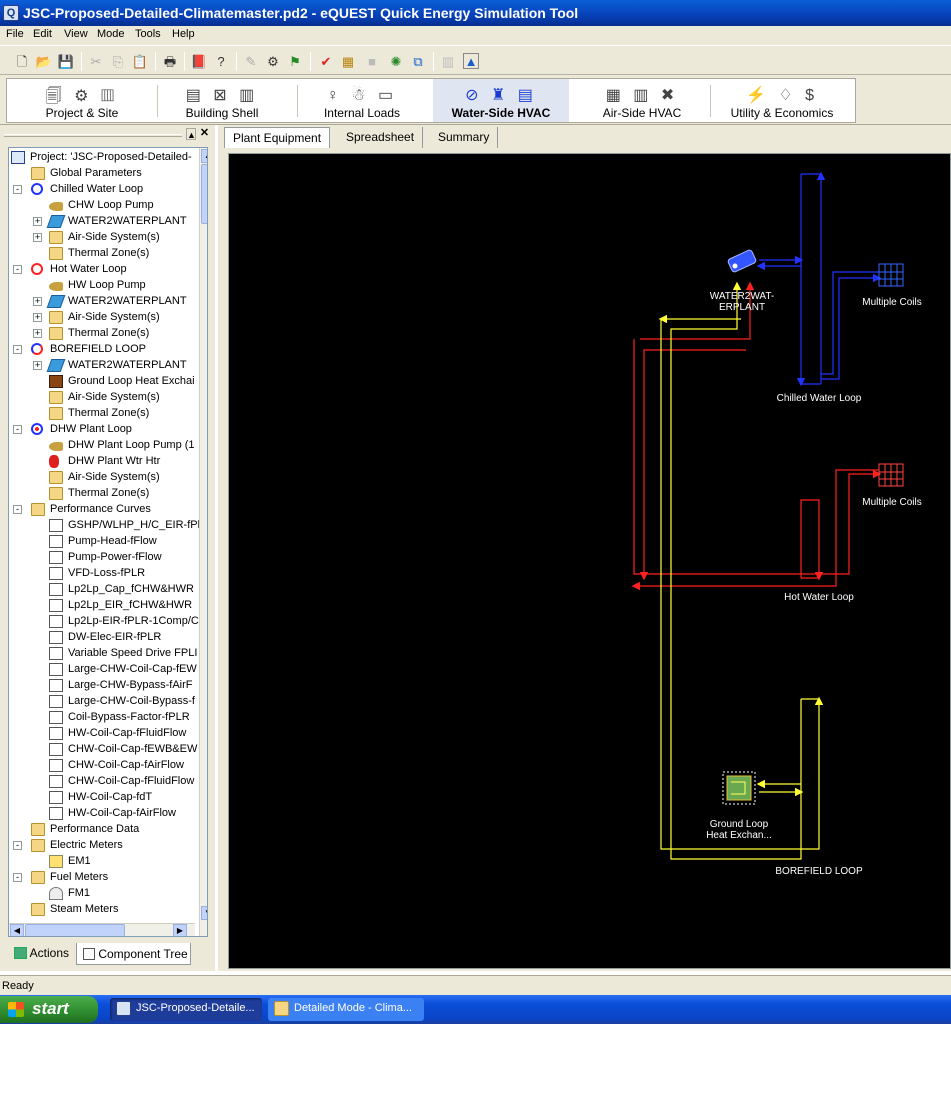 The image size is (951, 1116). What do you see at coordinates (782, 100) in the screenshot?
I see `mode-utility-economics: ⚡ ♢ $ Utility & Economics` at bounding box center [782, 100].